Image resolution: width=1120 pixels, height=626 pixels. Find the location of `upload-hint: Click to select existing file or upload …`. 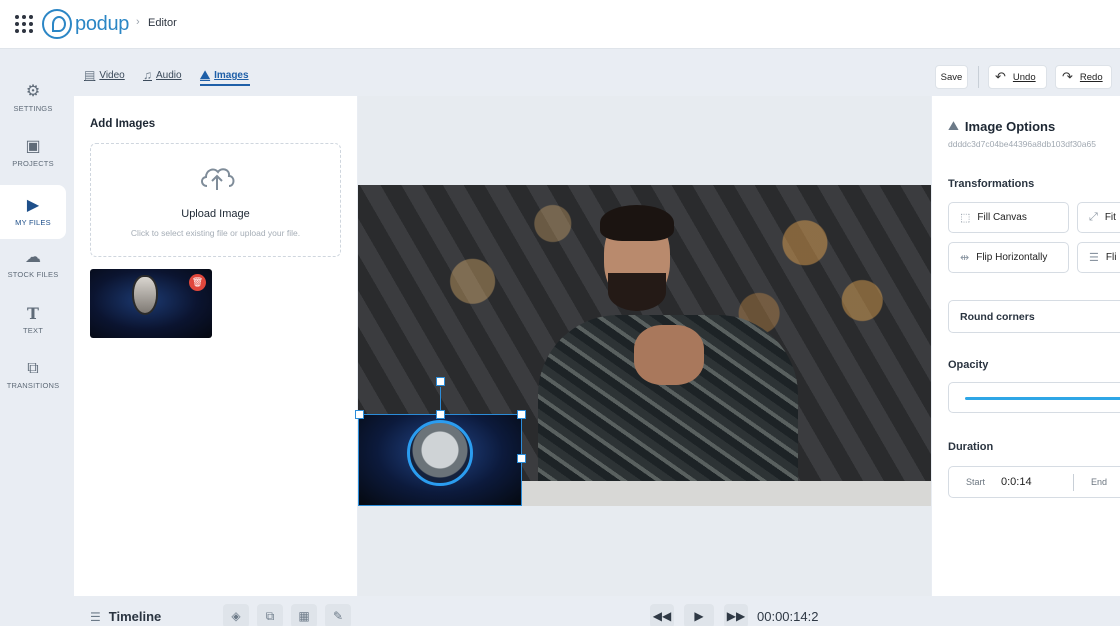

upload-hint: Click to select existing file or upload … is located at coordinates (215, 233).